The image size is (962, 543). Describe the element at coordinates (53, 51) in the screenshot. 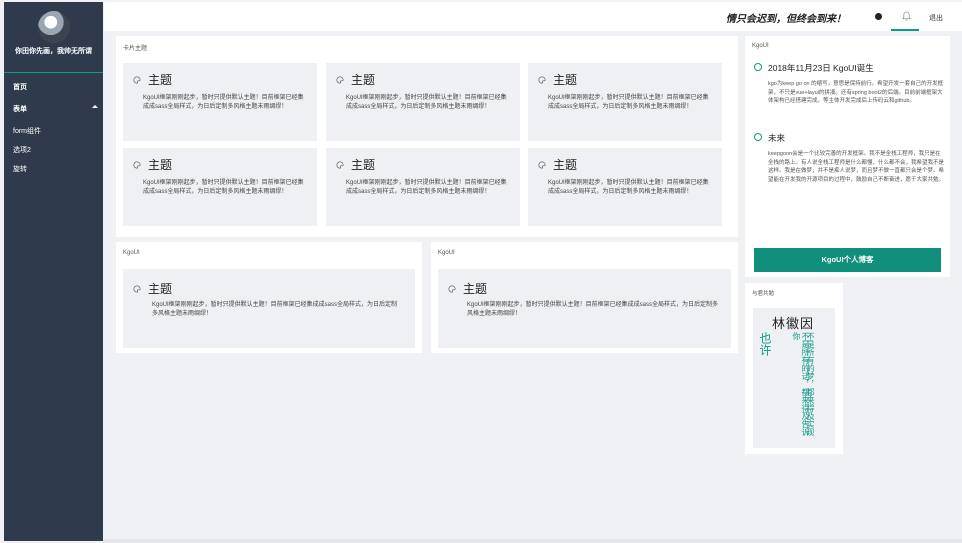

I see `user-name: 你田你先画，我帅无所谓` at that location.